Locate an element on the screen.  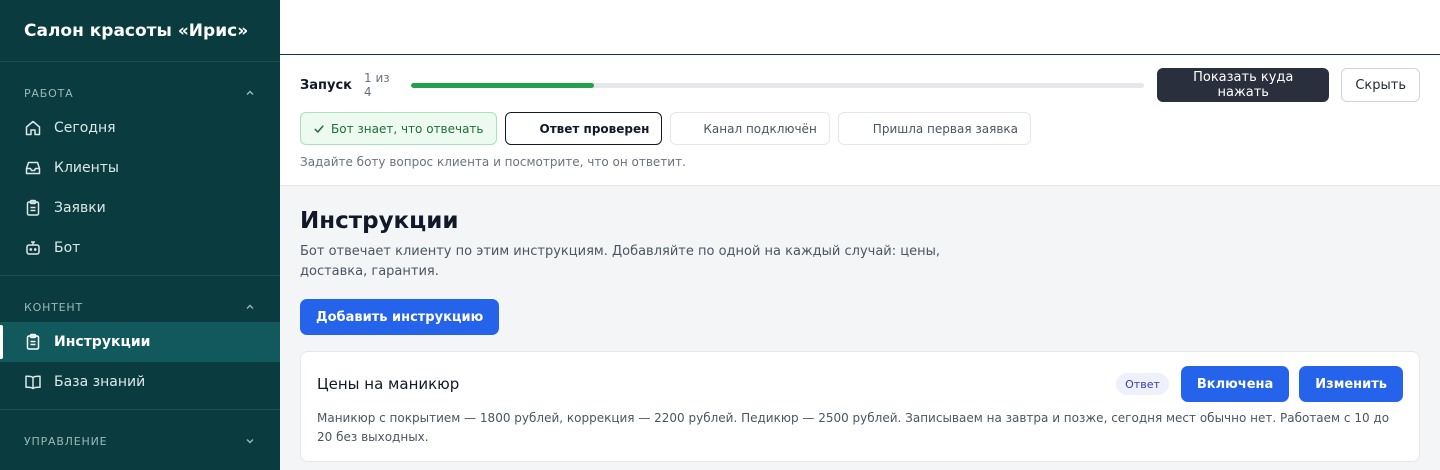
sidebar-section-title: КОНТЕНТ is located at coordinates (53, 307).